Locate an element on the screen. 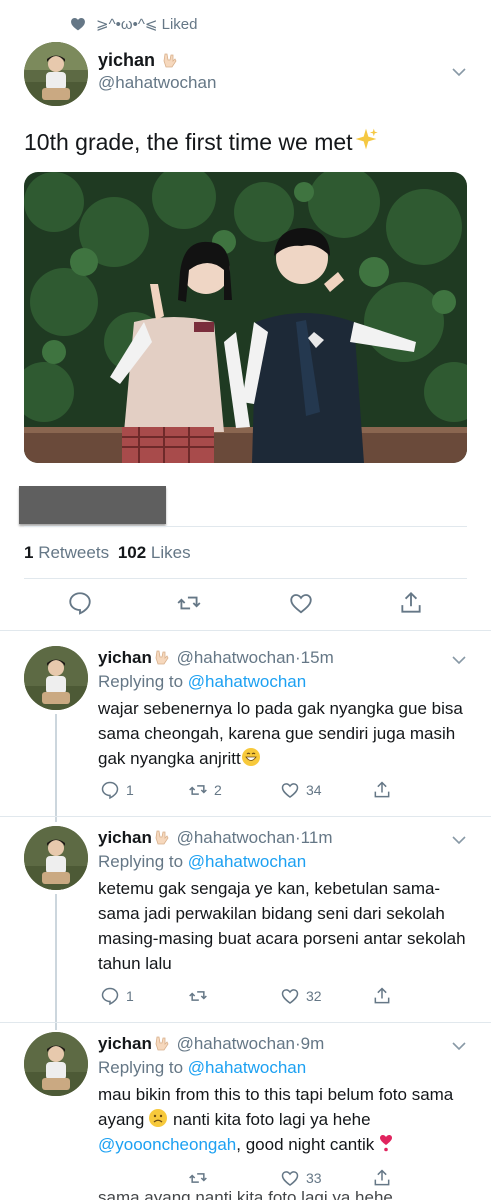 The height and width of the screenshot is (1200, 491). tweet-action-bar is located at coordinates (245, 605).